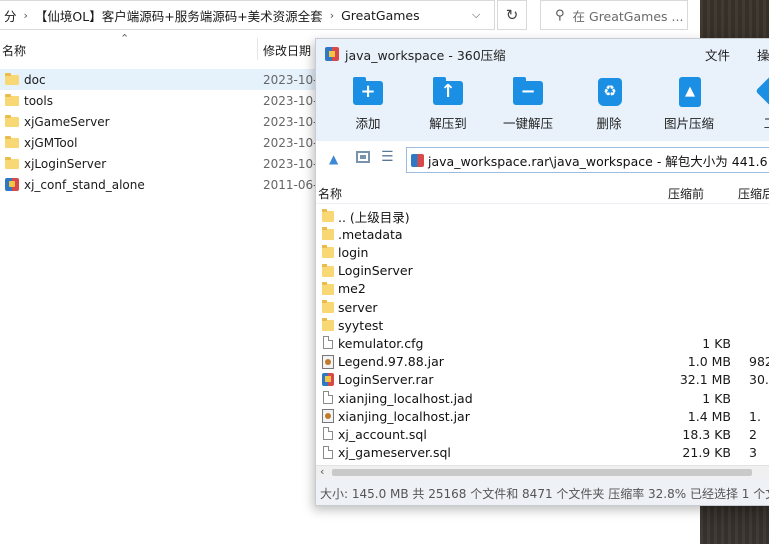 Image resolution: width=769 pixels, height=544 pixels. Describe the element at coordinates (542, 54) in the screenshot. I see `zip-title-bar: java_workspace - 360压缩 文件 操` at that location.